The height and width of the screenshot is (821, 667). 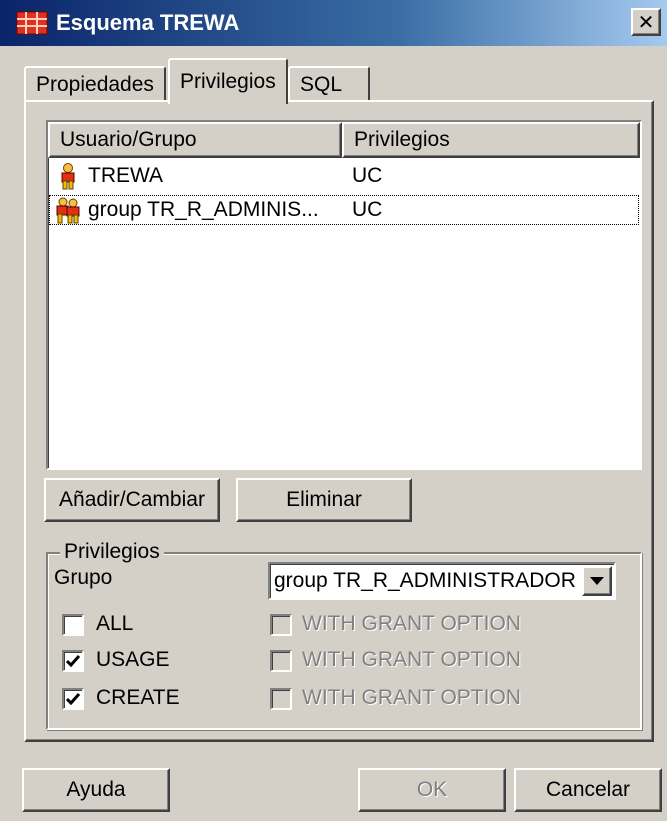 I want to click on all-label: ALL, so click(x=115, y=623).